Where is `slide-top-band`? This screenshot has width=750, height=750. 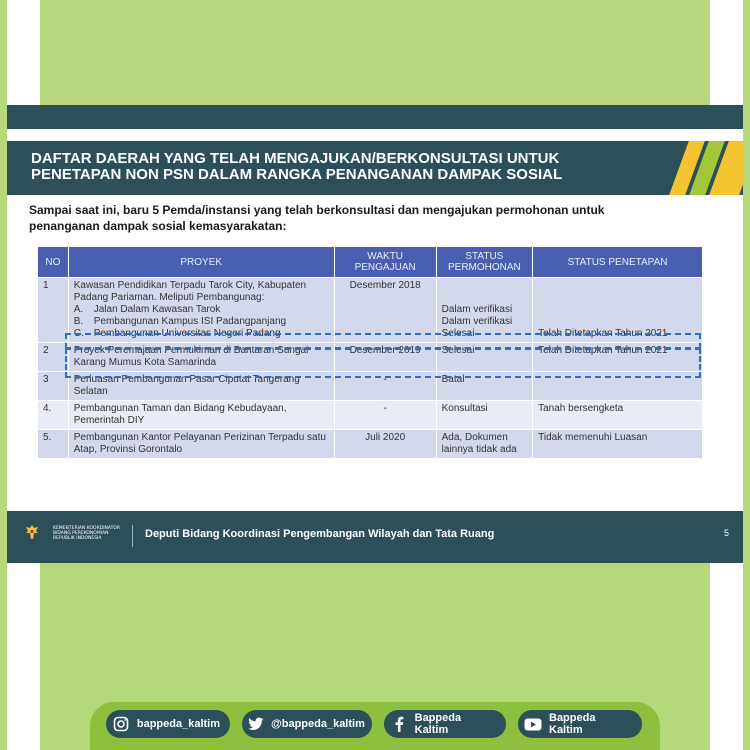
slide-top-band is located at coordinates (375, 117).